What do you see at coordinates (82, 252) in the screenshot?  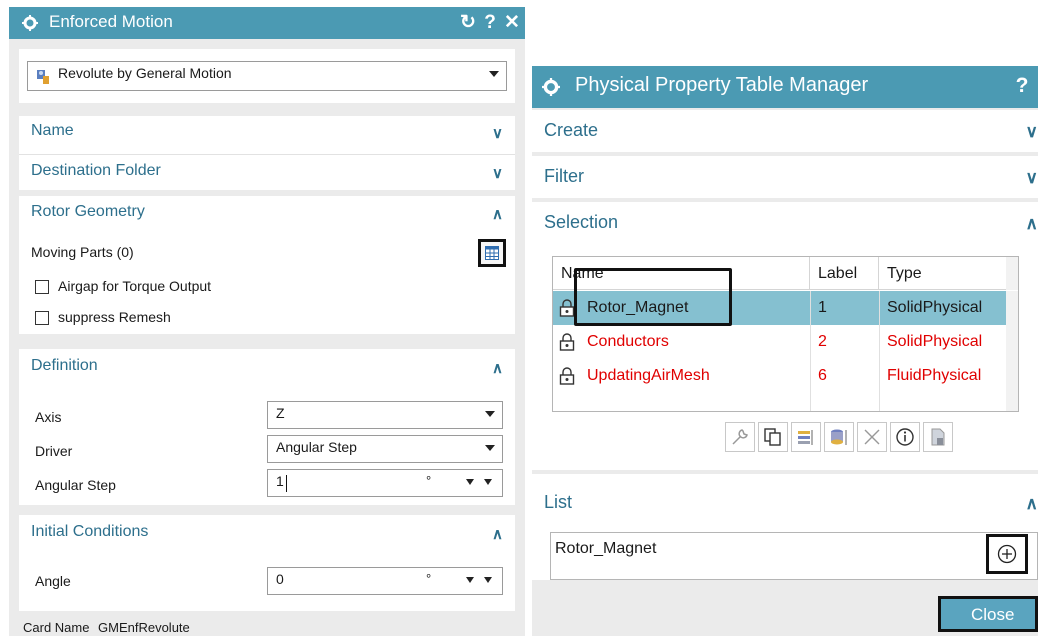 I see `moving-parts-label: Moving Parts (0)` at bounding box center [82, 252].